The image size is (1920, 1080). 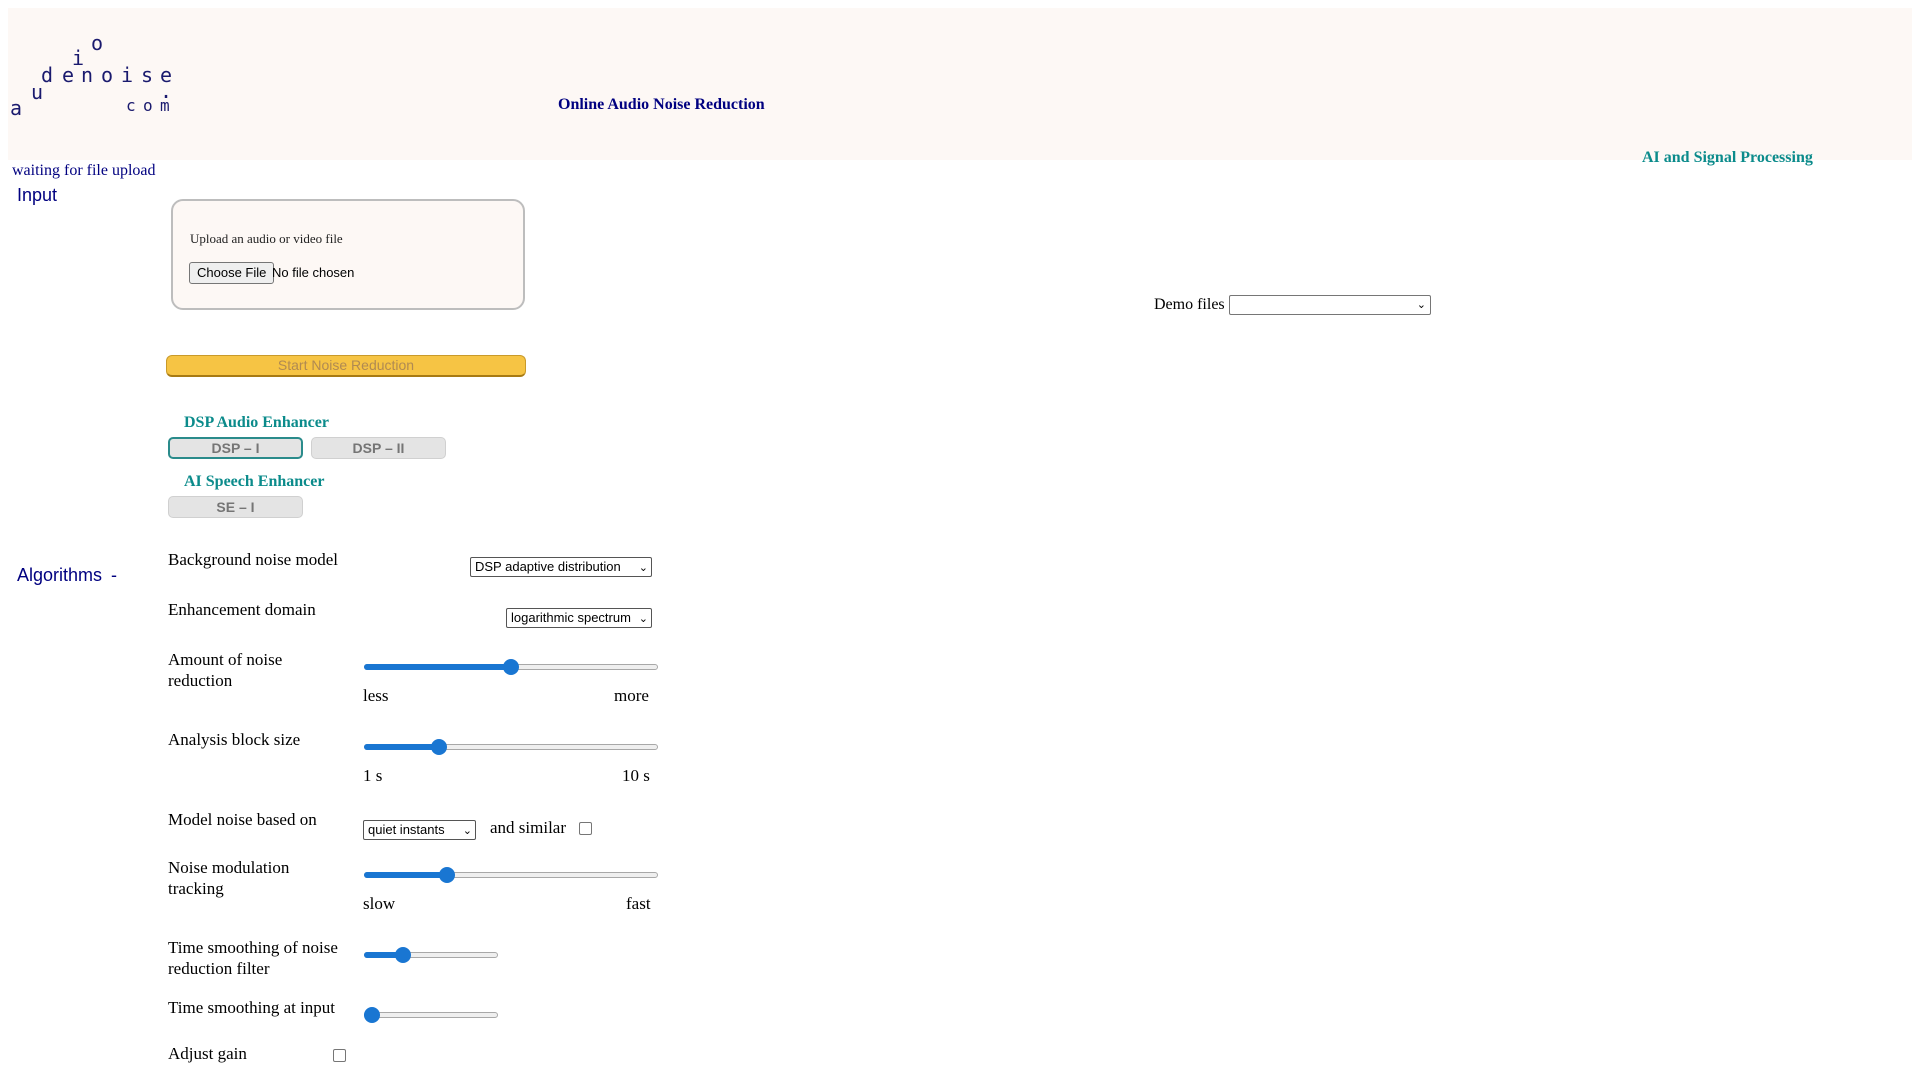 I want to click on and-similar-label: and similar, so click(x=528, y=827).